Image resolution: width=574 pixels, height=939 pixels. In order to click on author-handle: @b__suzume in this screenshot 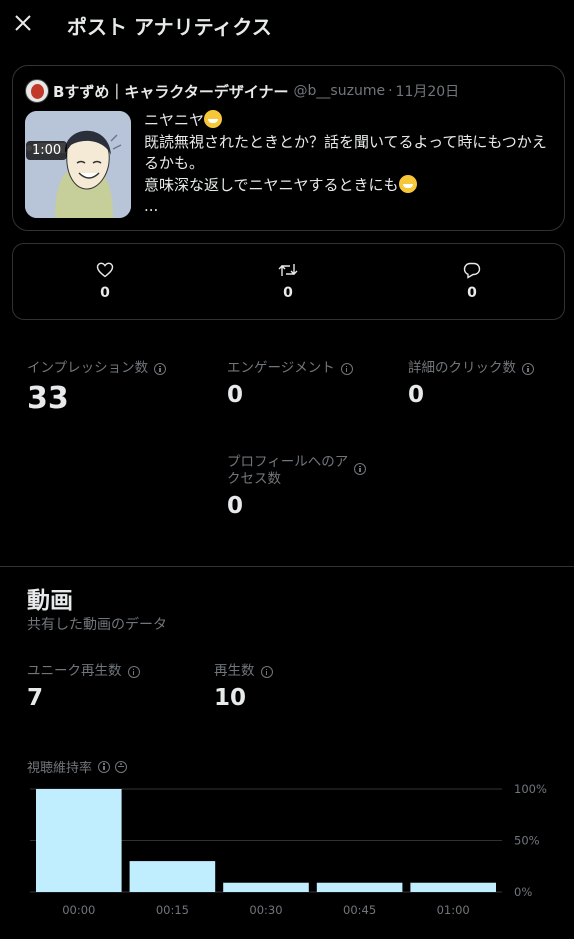, I will do `click(340, 91)`.